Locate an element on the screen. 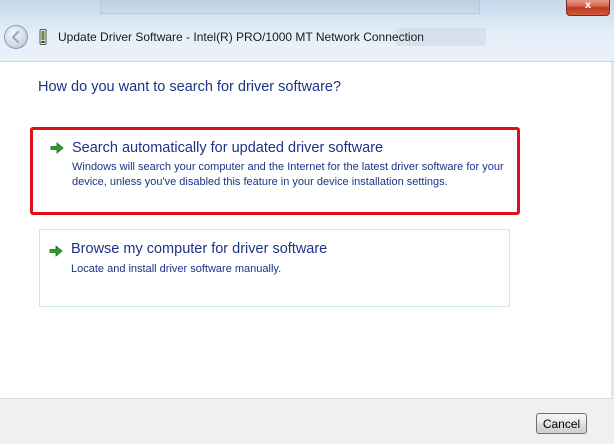 The image size is (614, 444). option-title: Browse my computer for driver software is located at coordinates (199, 249).